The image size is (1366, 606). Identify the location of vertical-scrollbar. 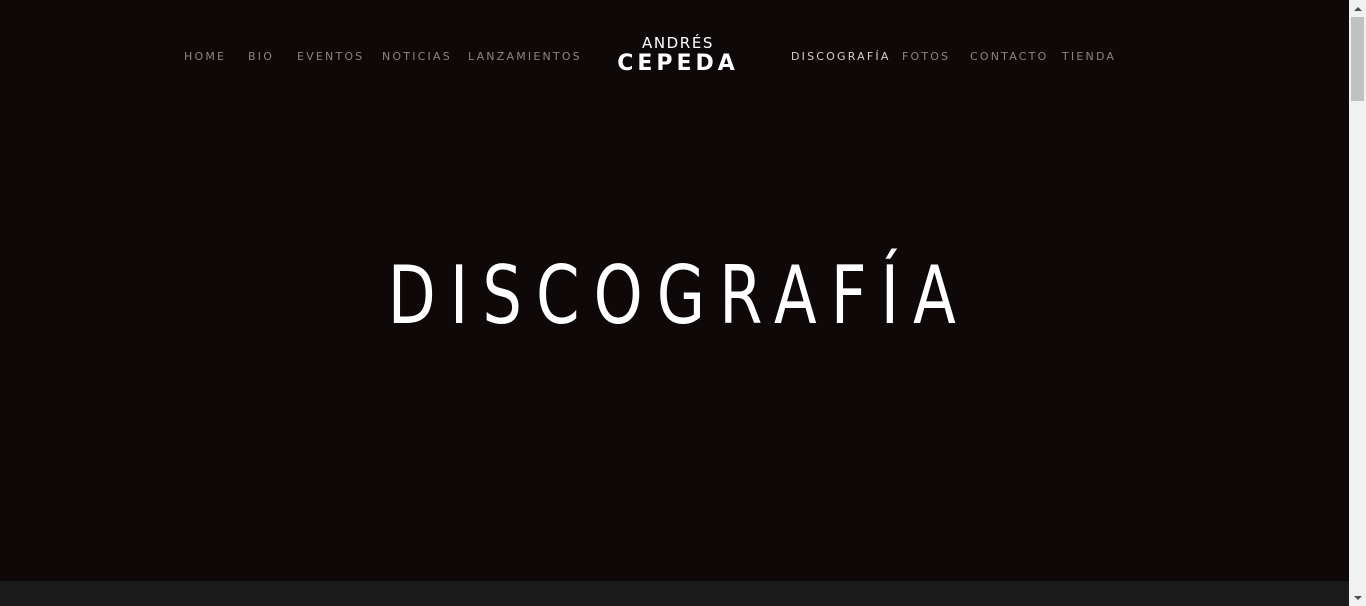
(1357, 303).